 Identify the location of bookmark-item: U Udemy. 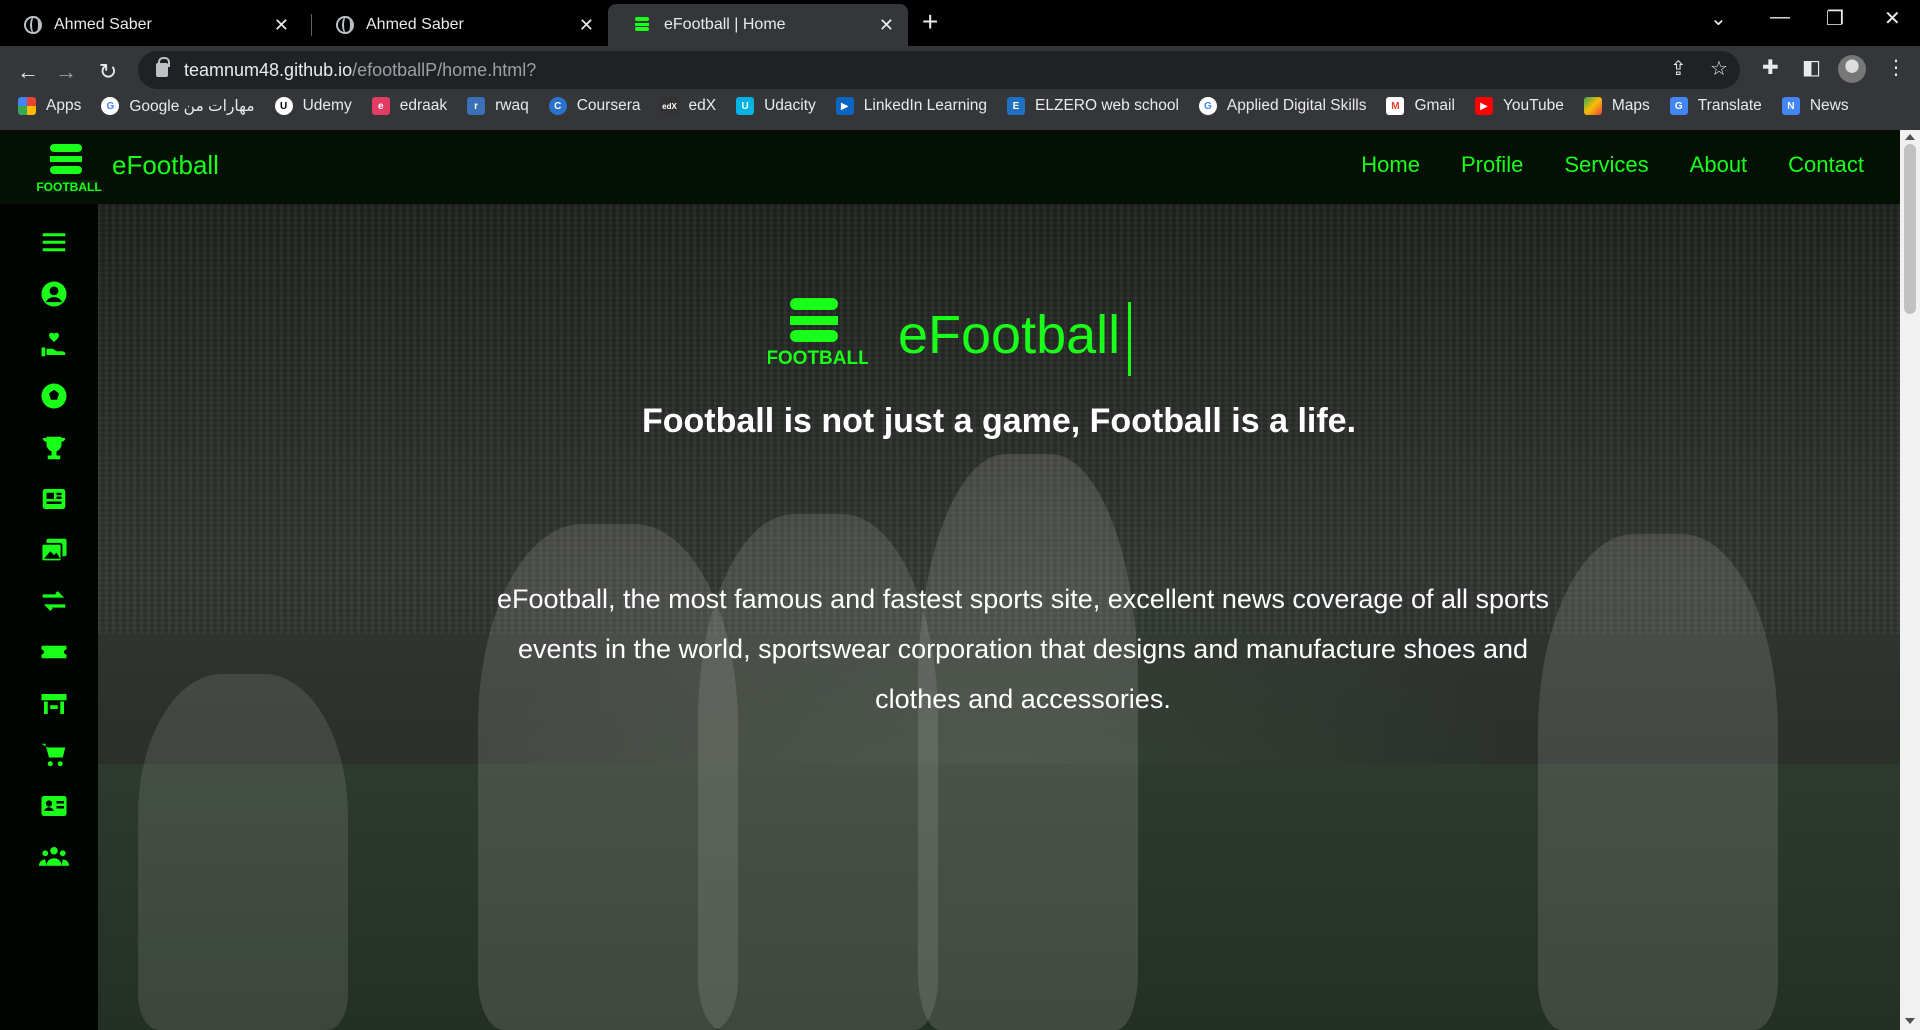
(313, 106).